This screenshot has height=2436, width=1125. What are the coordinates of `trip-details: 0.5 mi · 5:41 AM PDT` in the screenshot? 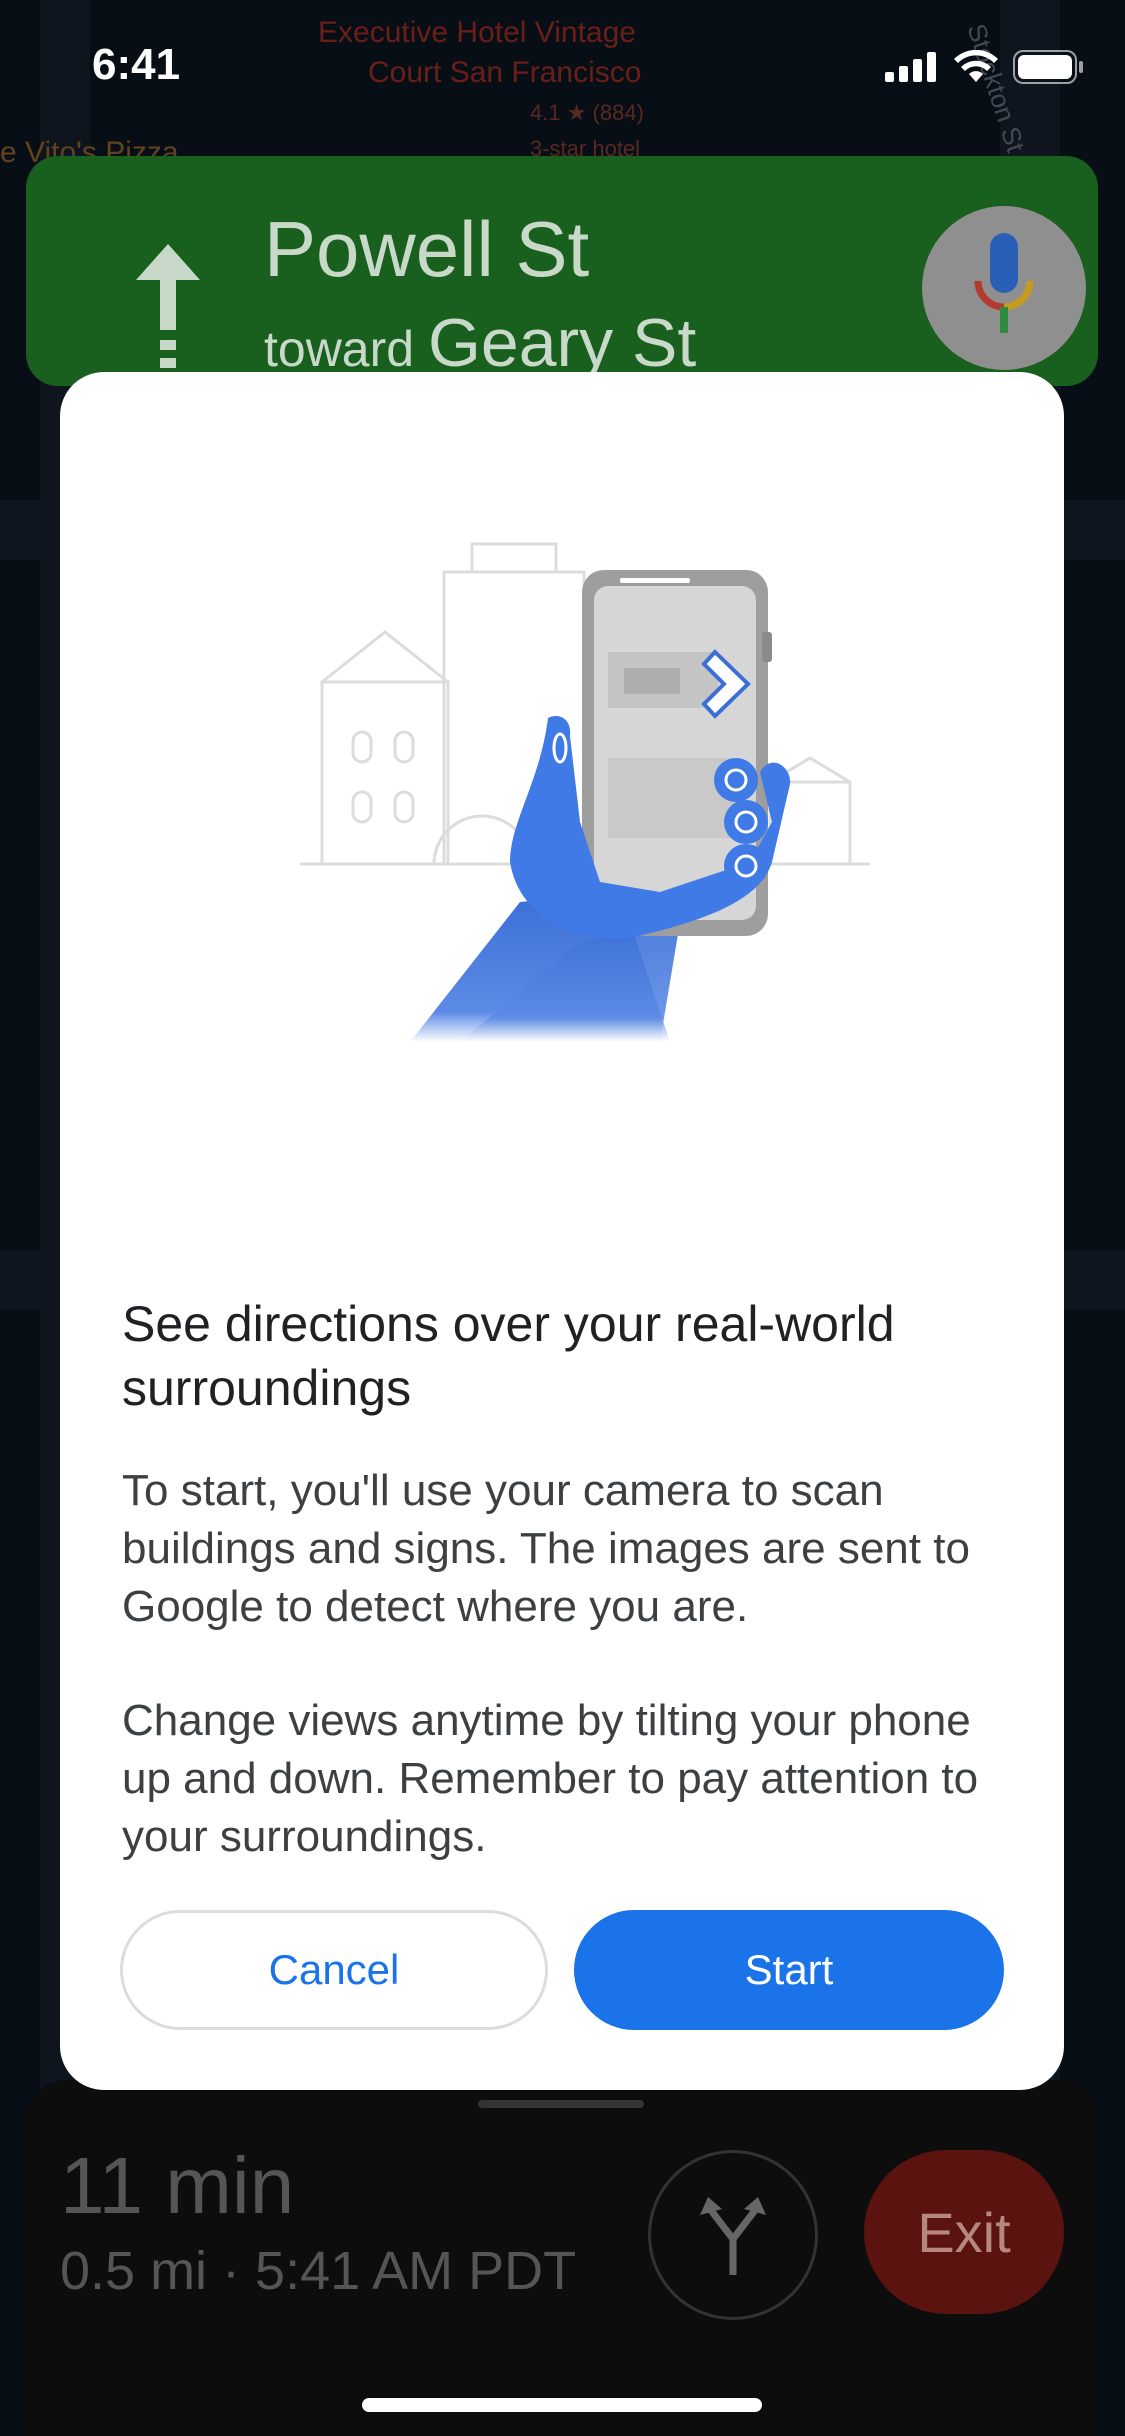 It's located at (318, 2271).